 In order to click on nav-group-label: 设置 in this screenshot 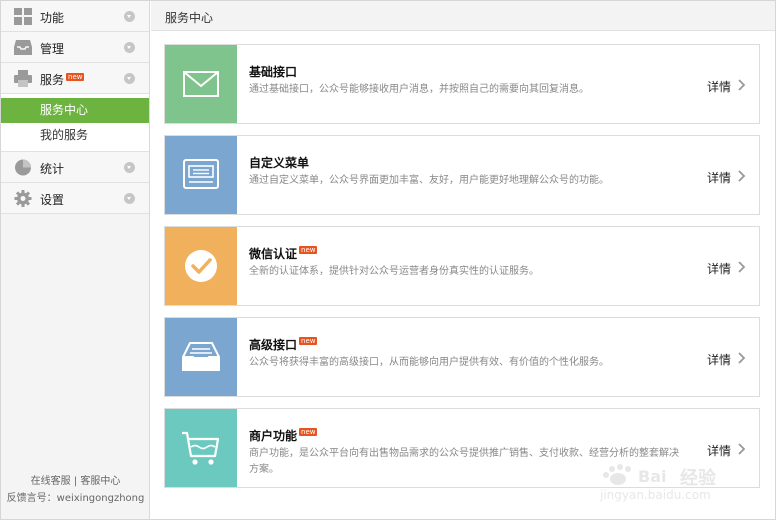, I will do `click(52, 200)`.